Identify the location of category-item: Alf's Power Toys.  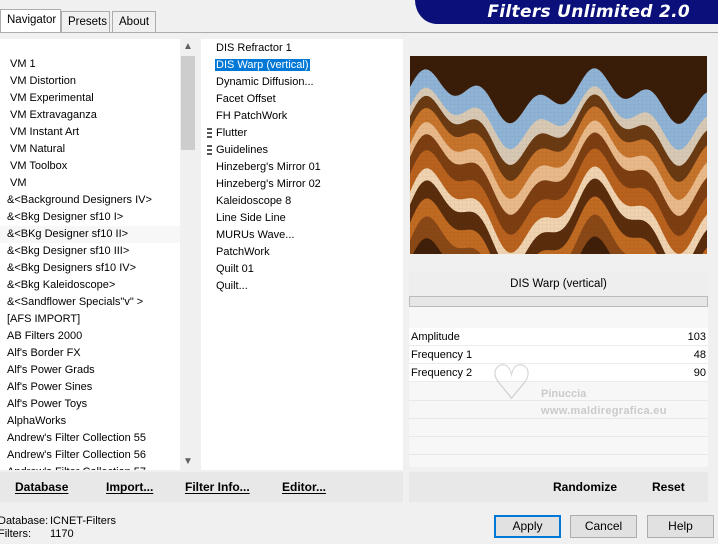
(90, 404).